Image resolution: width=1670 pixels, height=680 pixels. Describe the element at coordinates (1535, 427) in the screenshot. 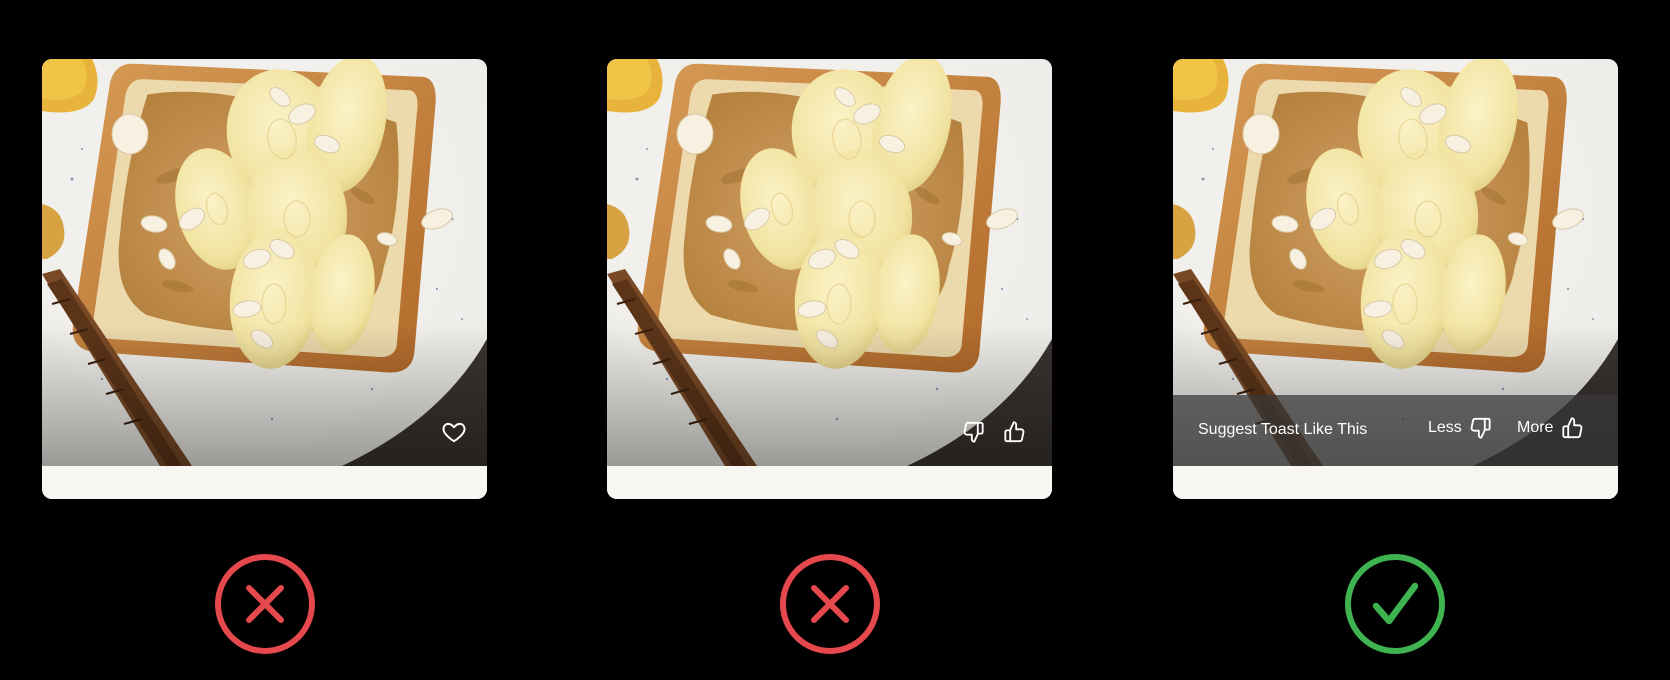

I see `more-label: More` at that location.